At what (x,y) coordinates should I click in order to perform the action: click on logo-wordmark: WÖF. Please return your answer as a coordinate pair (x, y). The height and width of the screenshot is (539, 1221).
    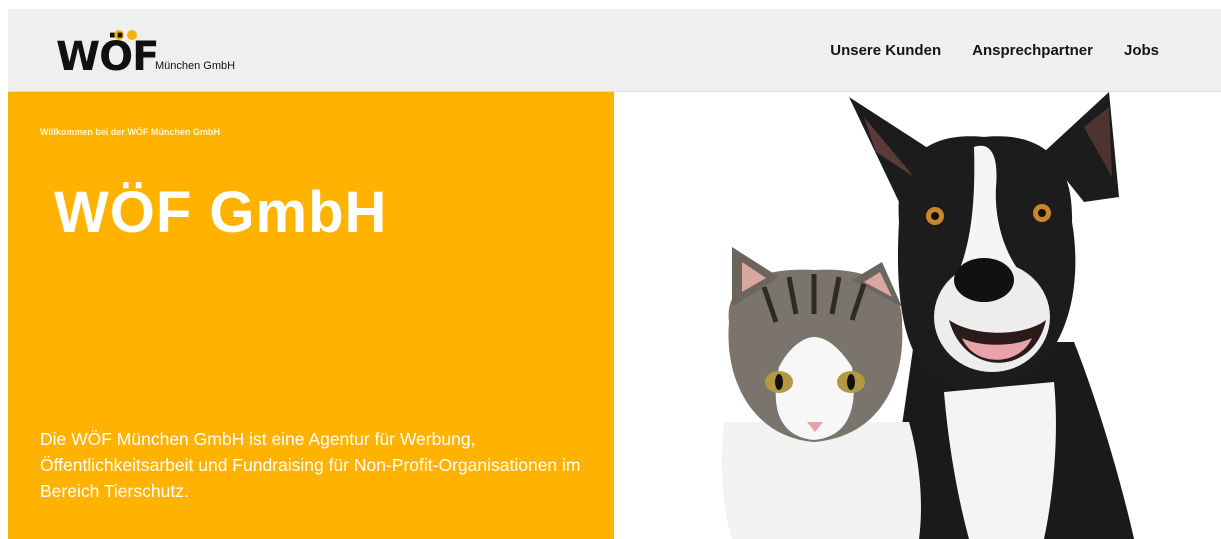
    Looking at the image, I should click on (107, 57).